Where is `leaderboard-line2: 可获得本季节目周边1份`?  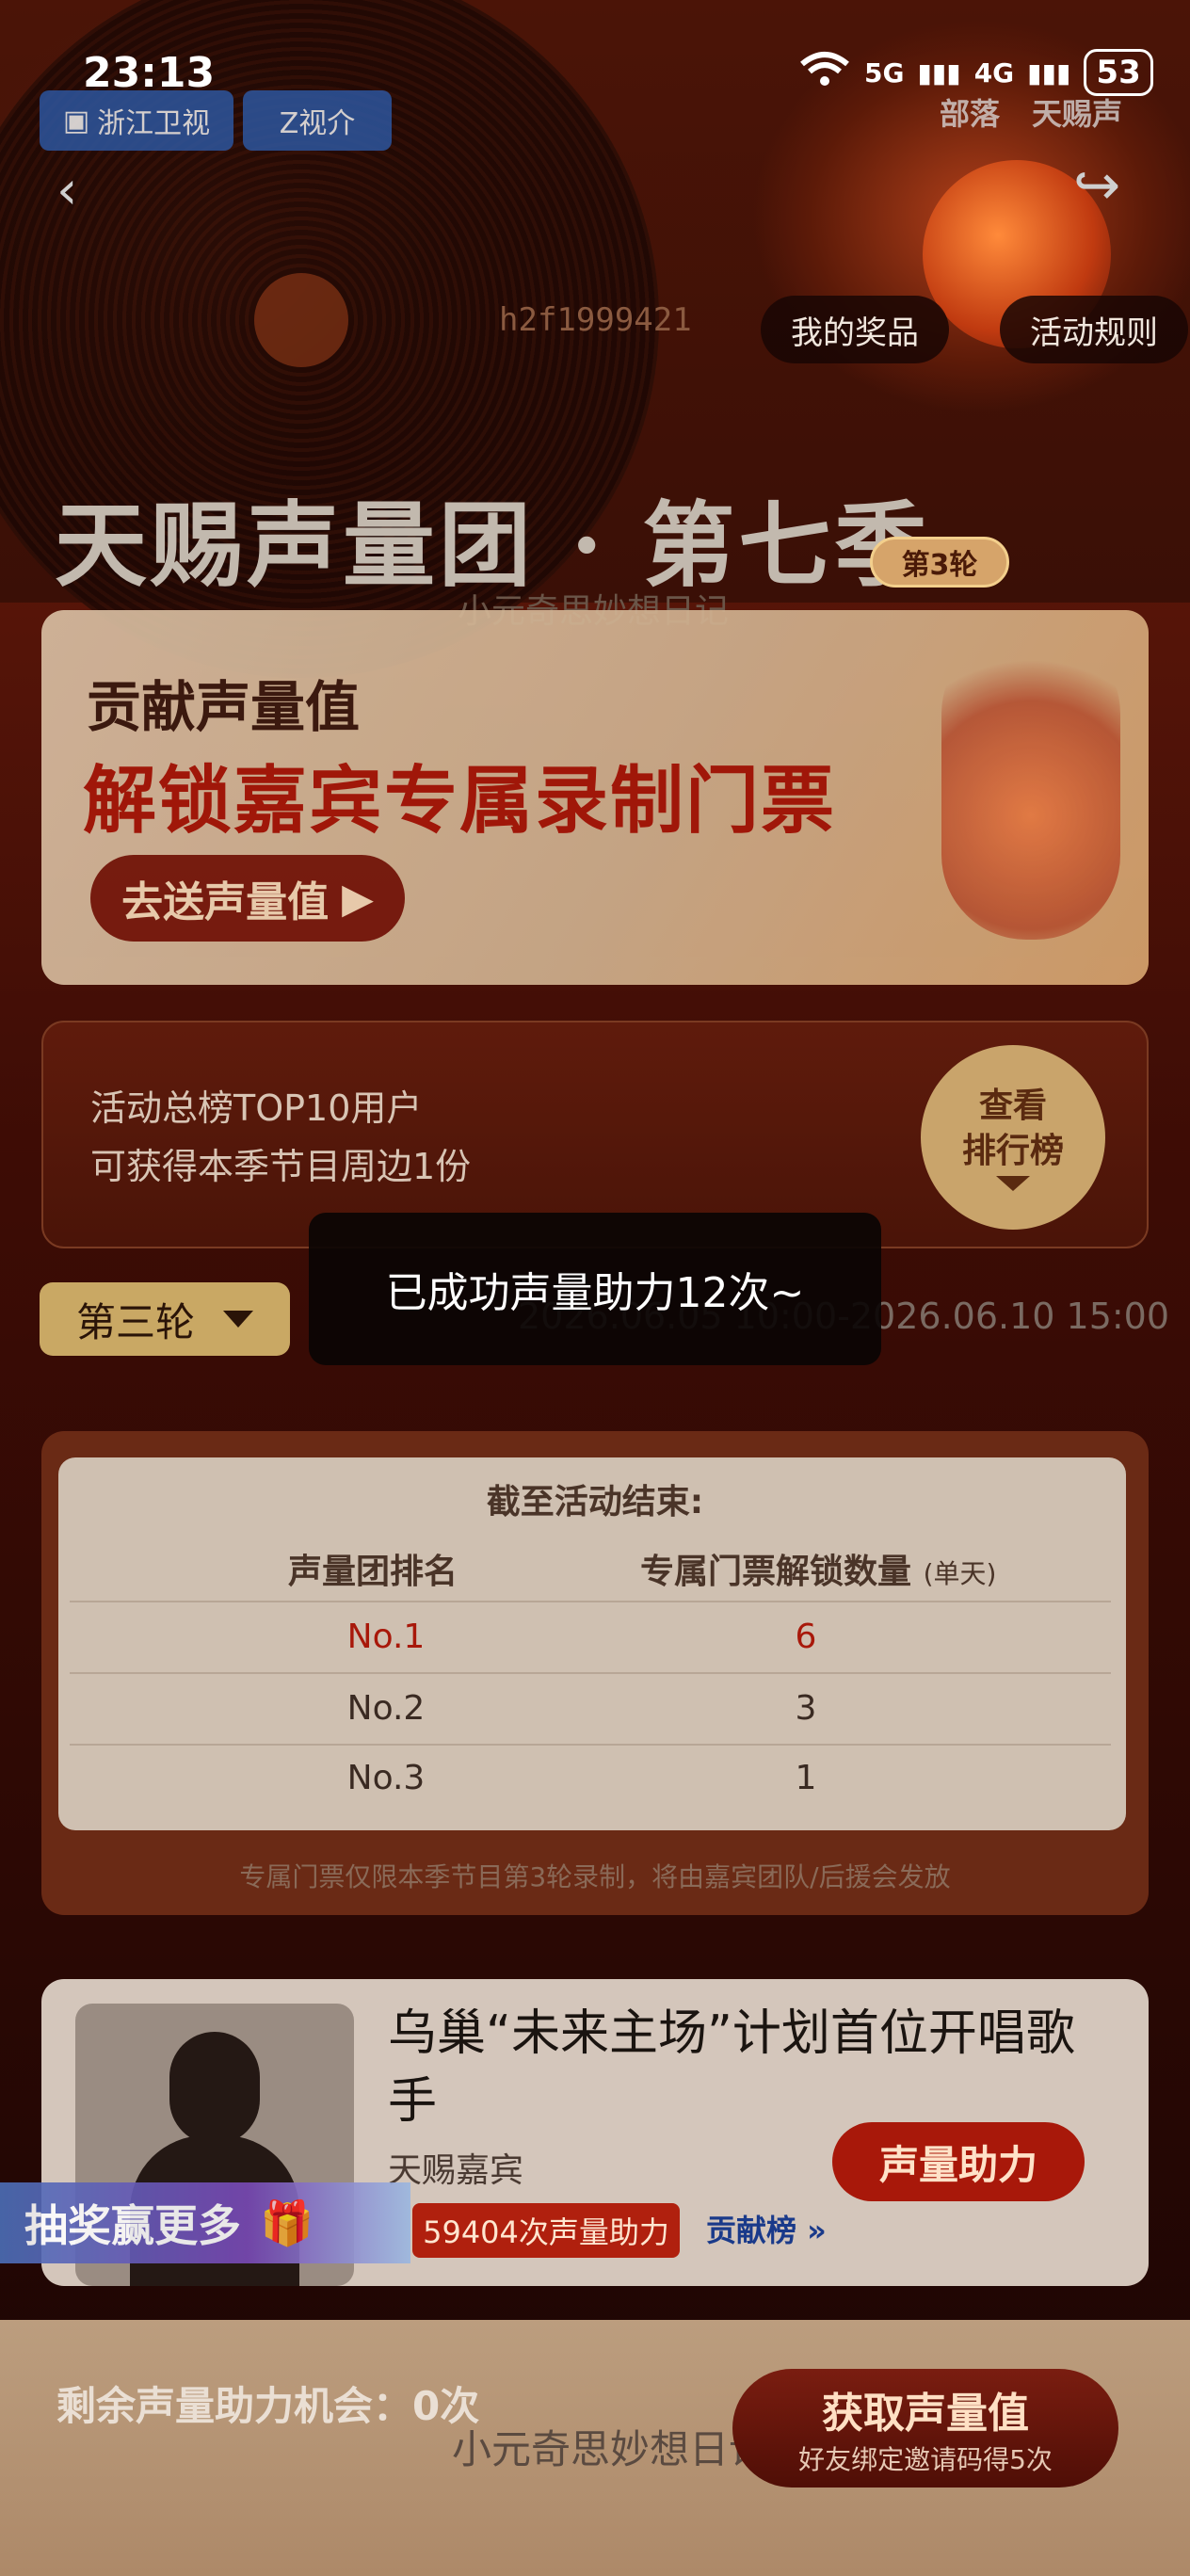 leaderboard-line2: 可获得本季节目周边1份 is located at coordinates (281, 1166).